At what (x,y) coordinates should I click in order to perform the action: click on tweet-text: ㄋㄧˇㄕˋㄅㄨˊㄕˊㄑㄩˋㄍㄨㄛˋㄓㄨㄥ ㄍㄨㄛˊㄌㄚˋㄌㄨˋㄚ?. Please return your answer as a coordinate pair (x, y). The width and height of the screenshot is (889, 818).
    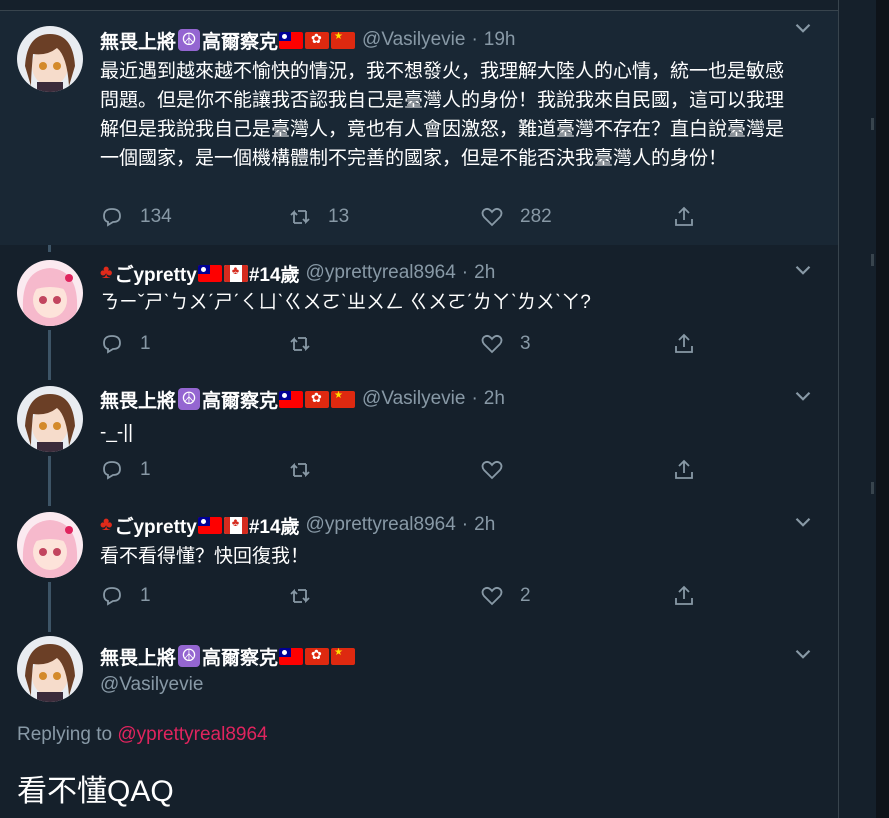
    Looking at the image, I should click on (345, 302).